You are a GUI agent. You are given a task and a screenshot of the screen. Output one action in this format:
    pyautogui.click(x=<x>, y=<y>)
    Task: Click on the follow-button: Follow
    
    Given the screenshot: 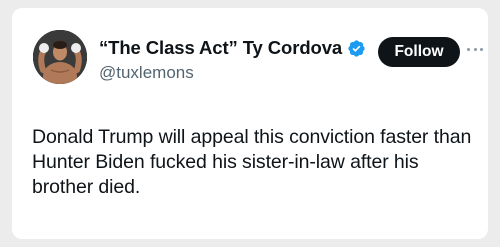 What is the action you would take?
    pyautogui.click(x=419, y=52)
    